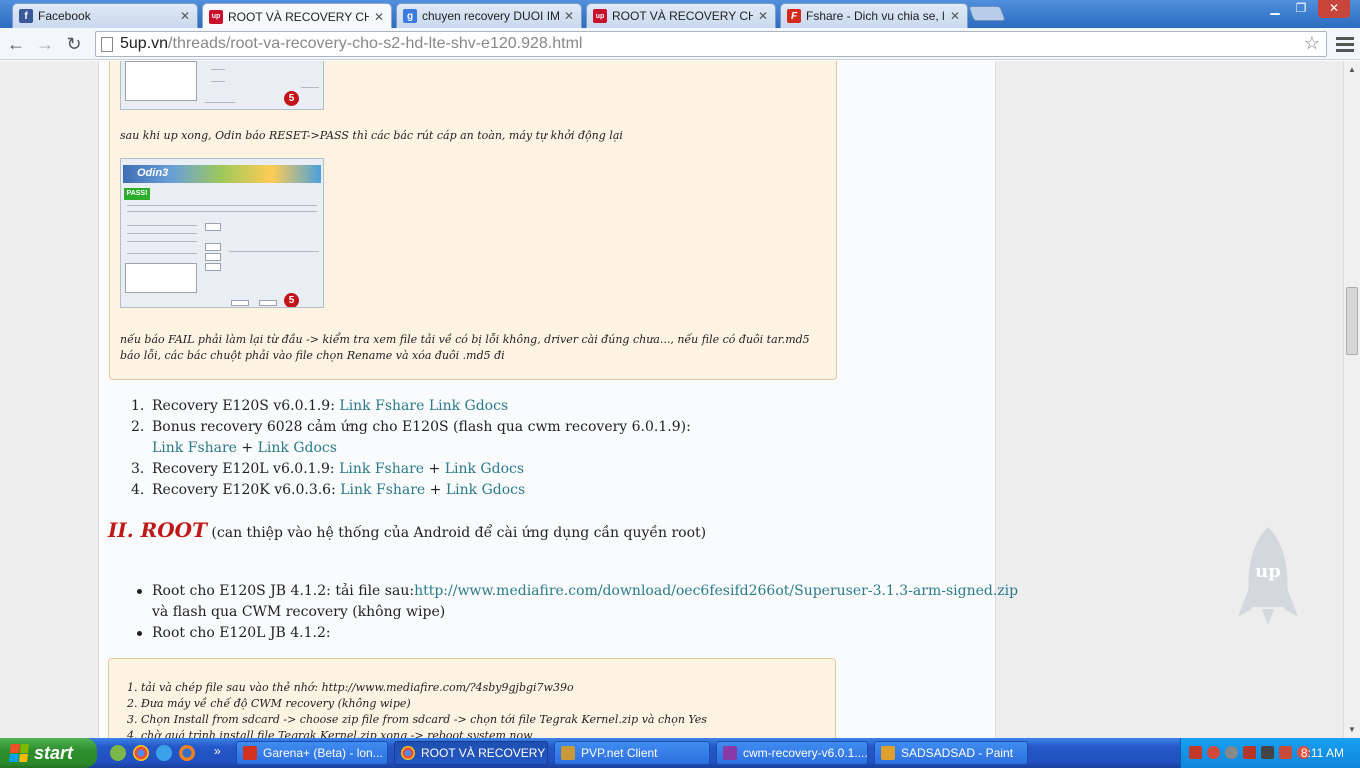  I want to click on start-button: start, so click(48, 753).